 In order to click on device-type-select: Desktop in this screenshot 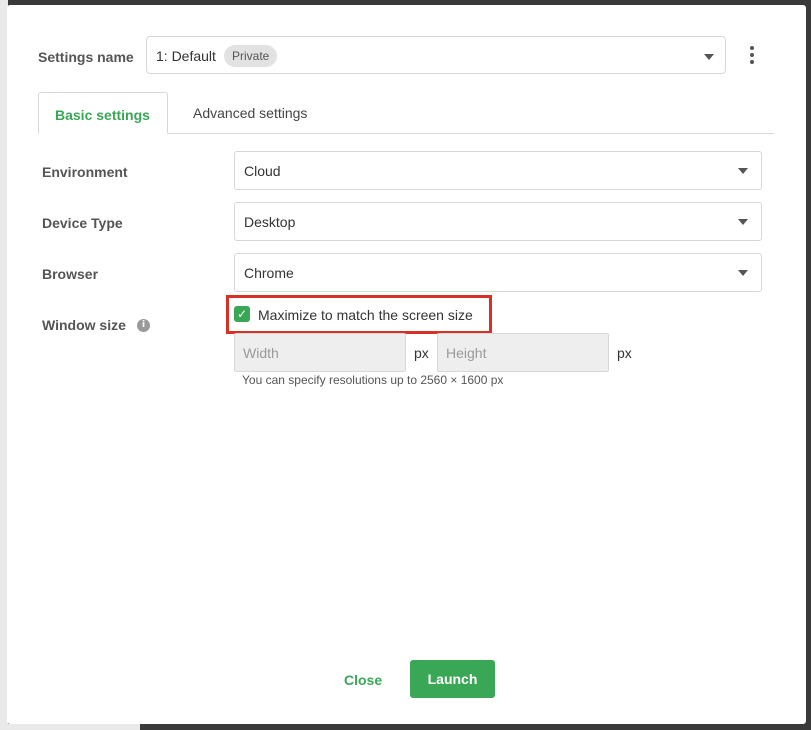, I will do `click(498, 221)`.